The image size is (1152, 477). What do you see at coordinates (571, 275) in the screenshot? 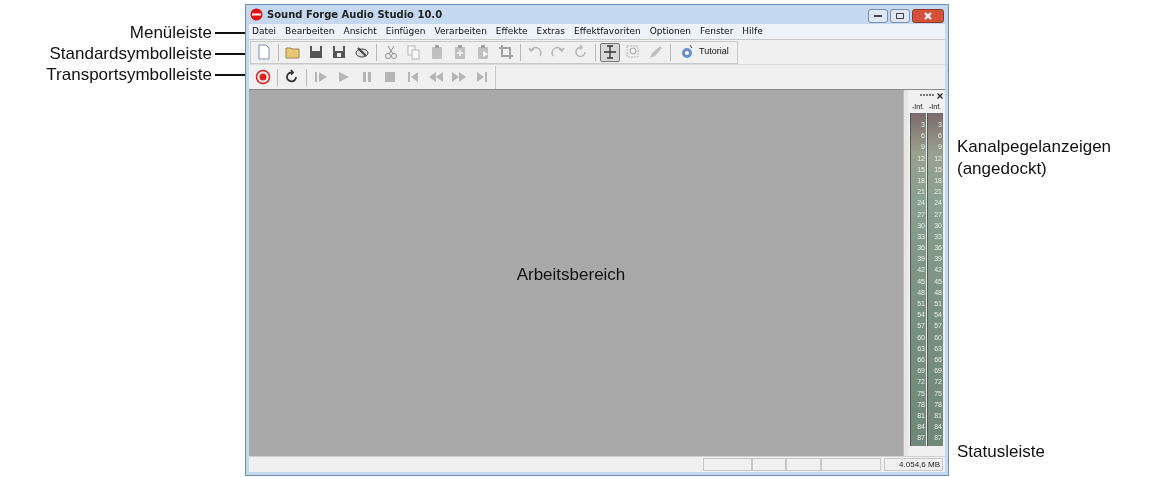
I see `workspace-label: Arbeitsbereich` at bounding box center [571, 275].